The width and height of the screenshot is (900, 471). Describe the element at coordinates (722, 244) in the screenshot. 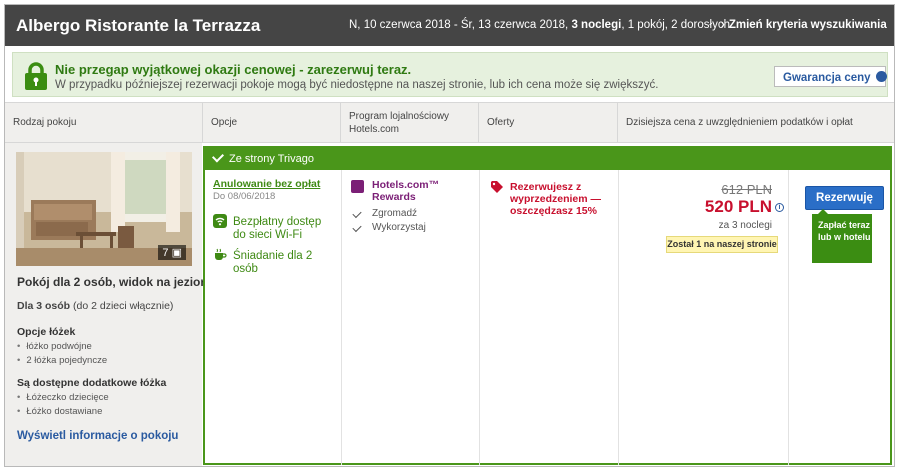

I see `rooms-left-badge: Został 1 na naszej stronie` at that location.